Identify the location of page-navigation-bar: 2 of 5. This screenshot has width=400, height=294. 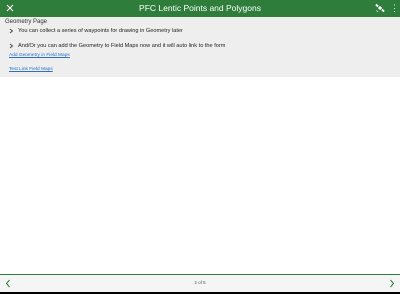
(200, 283).